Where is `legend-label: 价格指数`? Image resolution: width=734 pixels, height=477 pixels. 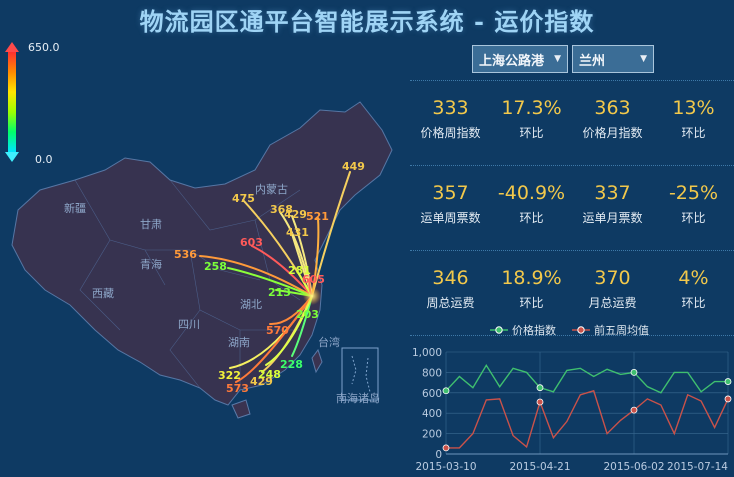
legend-label: 价格指数 is located at coordinates (534, 330).